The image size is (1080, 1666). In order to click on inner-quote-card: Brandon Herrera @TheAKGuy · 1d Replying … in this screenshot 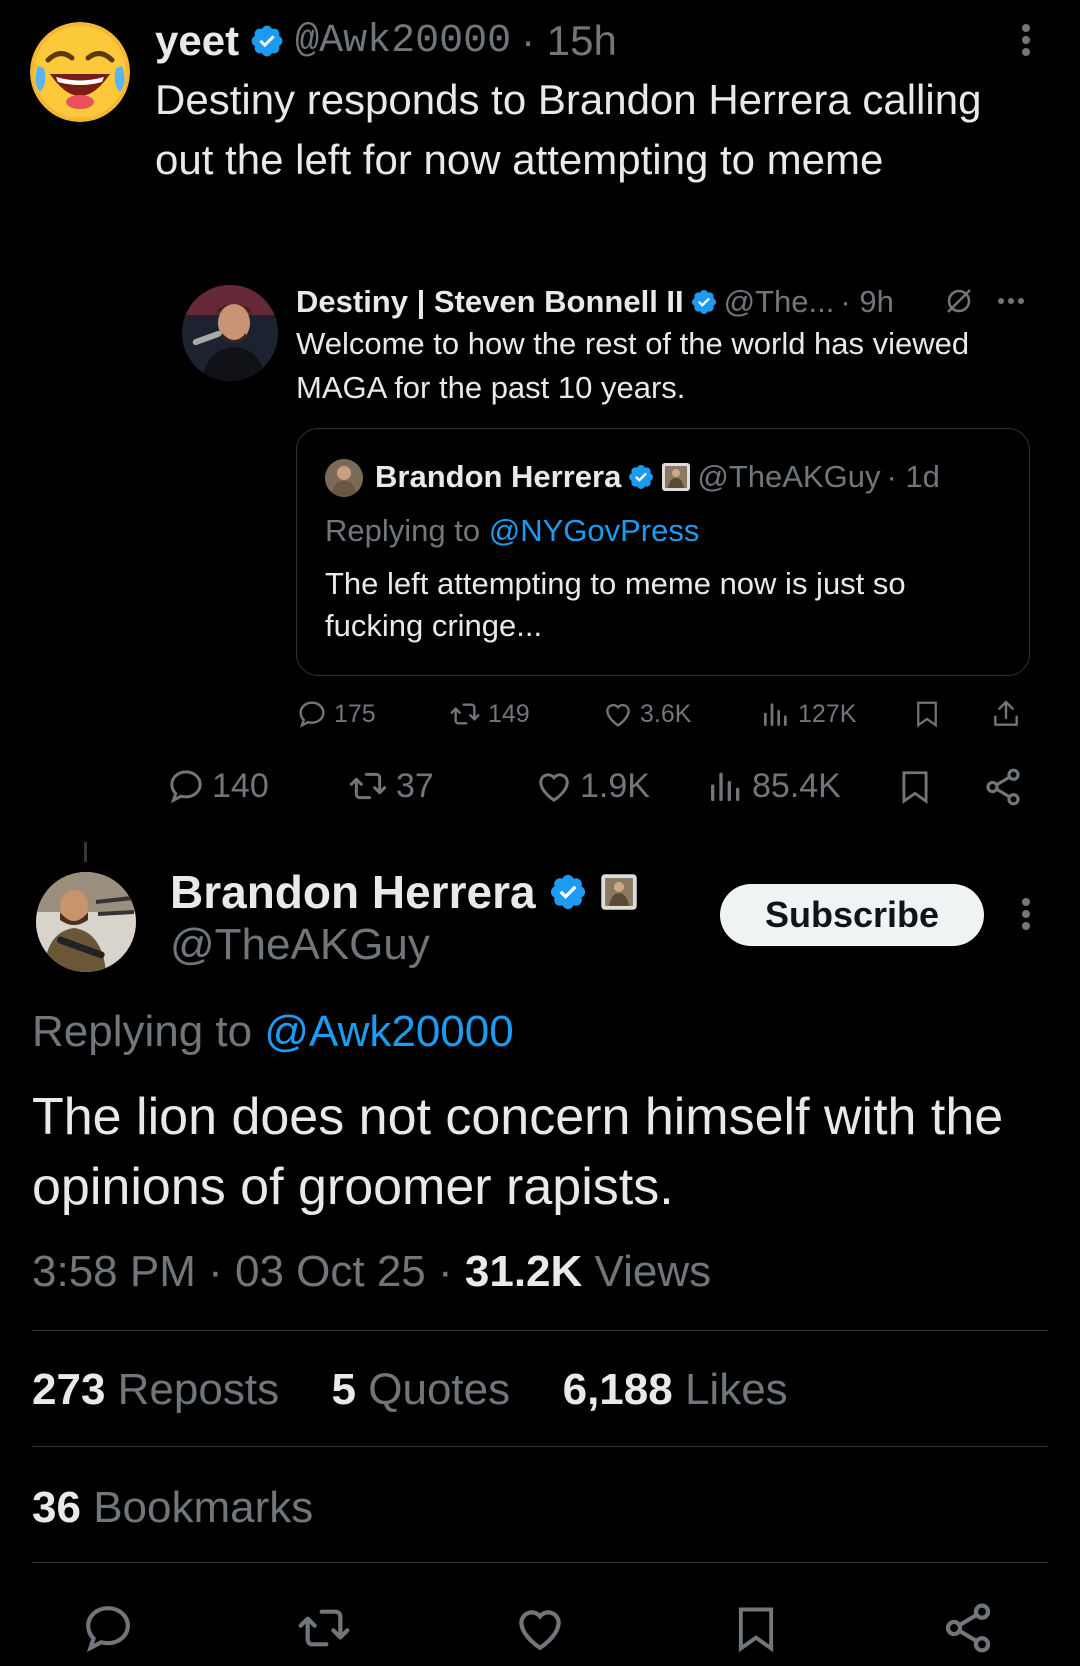, I will do `click(663, 552)`.